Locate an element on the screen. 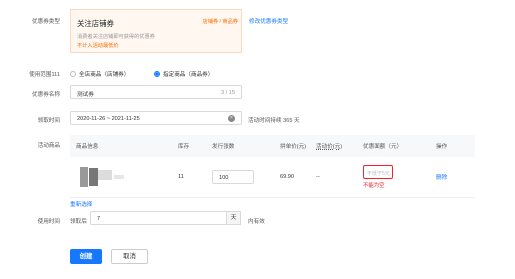  coupon-type-card: 关注店铺券 消费者关注店铺即可获得的优惠券 不计入活动最低价 店铺券 / 商品券 is located at coordinates (156, 31).